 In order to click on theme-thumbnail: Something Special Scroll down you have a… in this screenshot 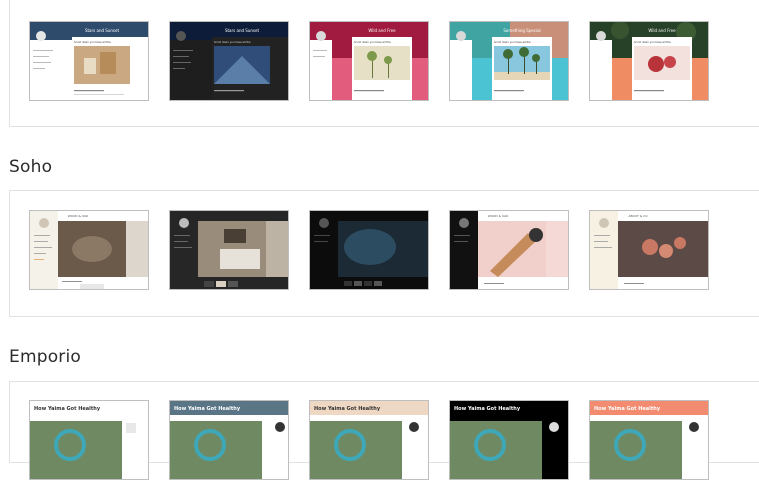, I will do `click(509, 61)`.